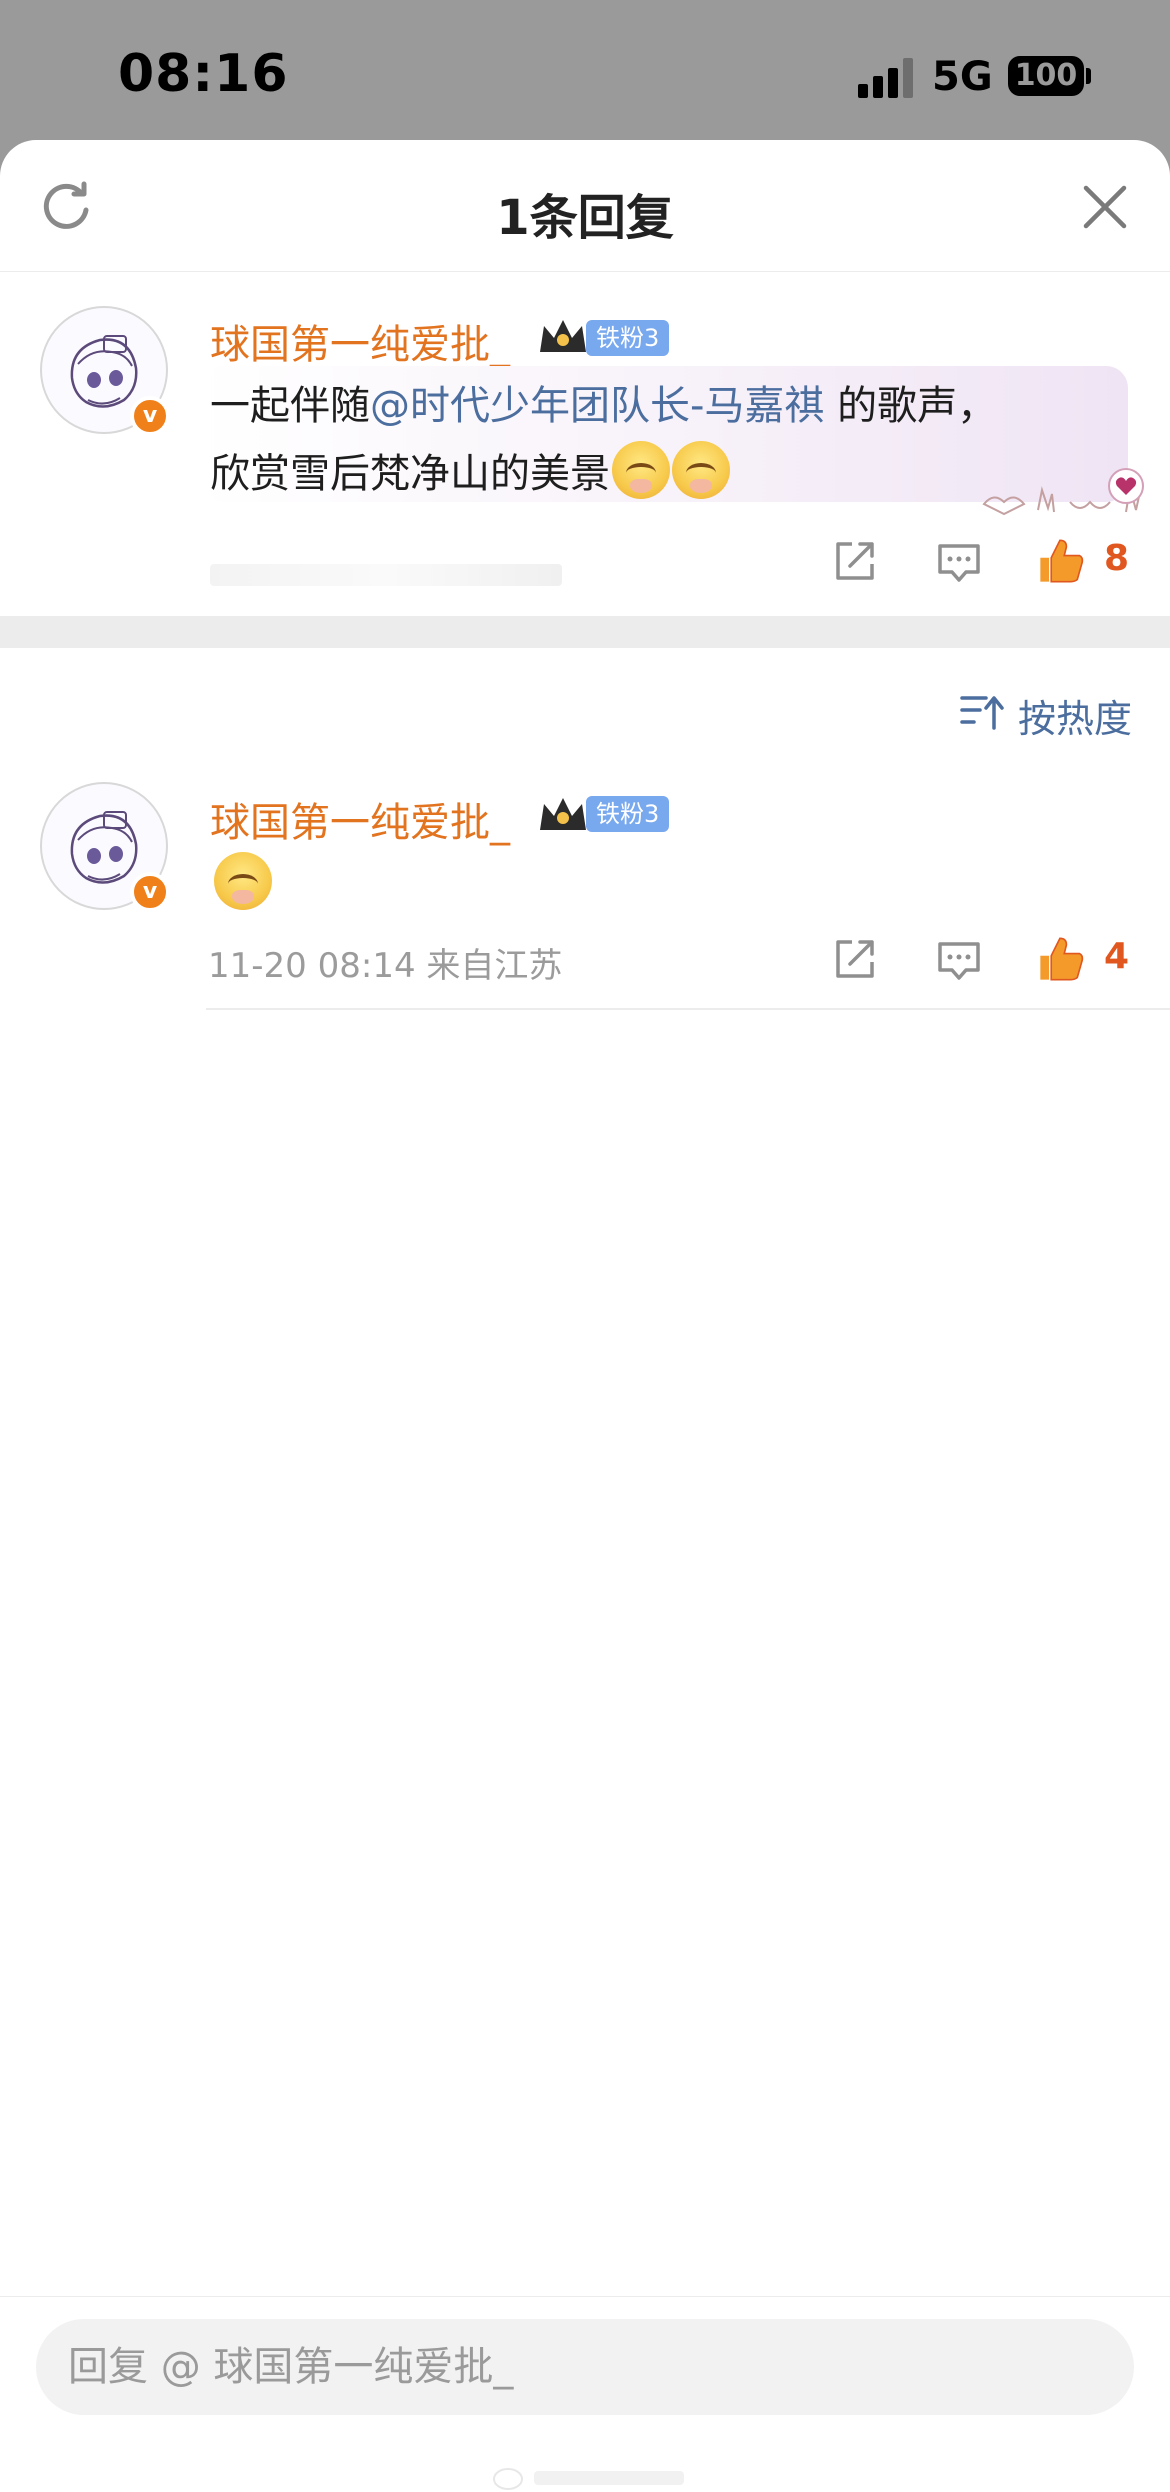 This screenshot has width=1170, height=2492. What do you see at coordinates (886, 78) in the screenshot?
I see `signal-icon` at bounding box center [886, 78].